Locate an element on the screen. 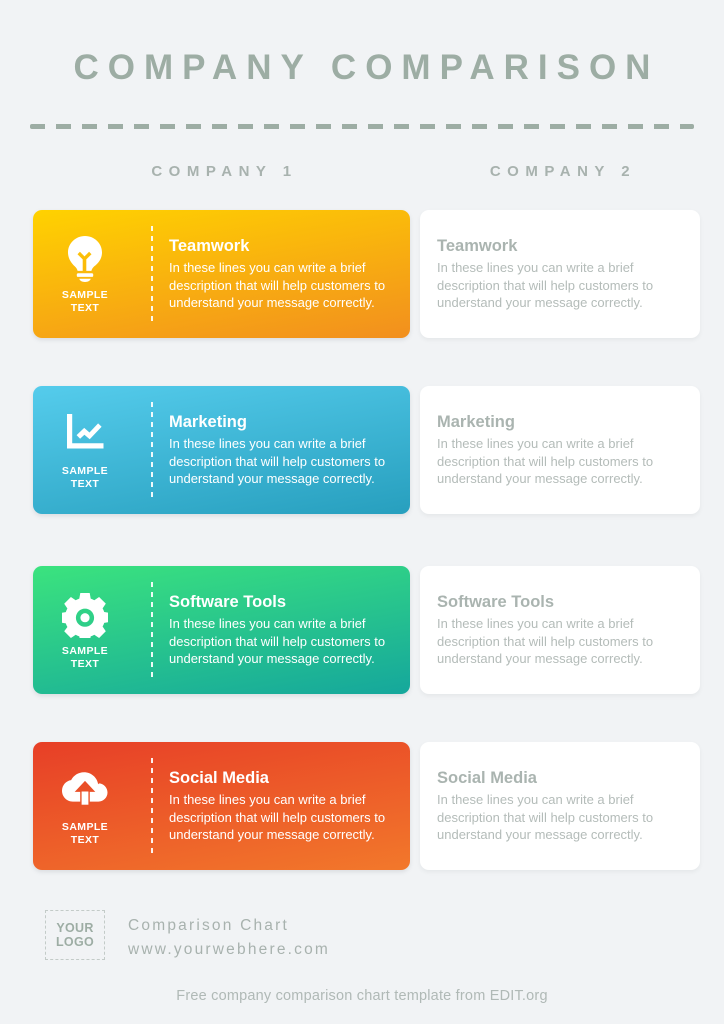 This screenshot has height=1024, width=724. footer-subtitle: Comparison Chart is located at coordinates (208, 925).